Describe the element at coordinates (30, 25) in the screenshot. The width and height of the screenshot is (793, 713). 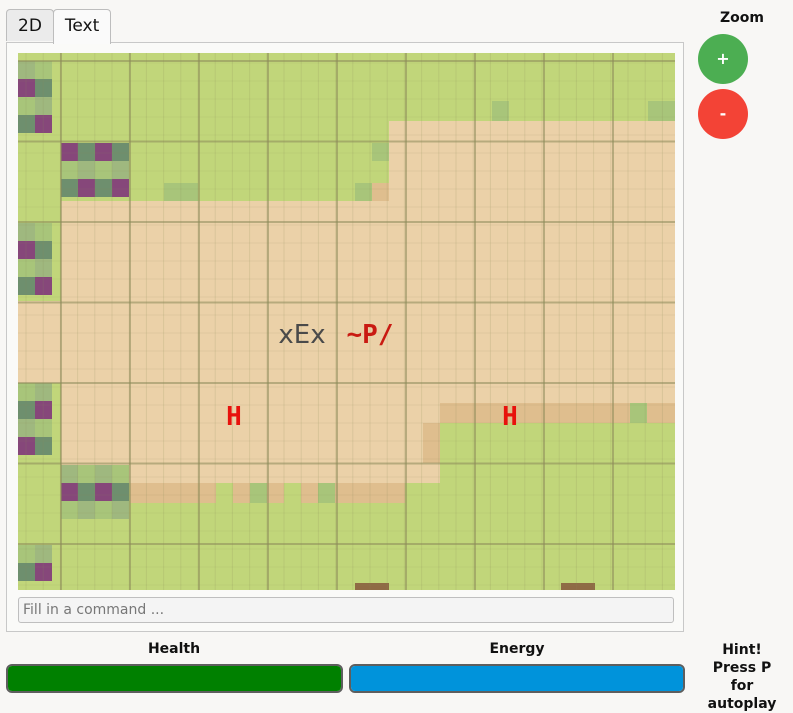
I see `tab-2d: 2D` at that location.